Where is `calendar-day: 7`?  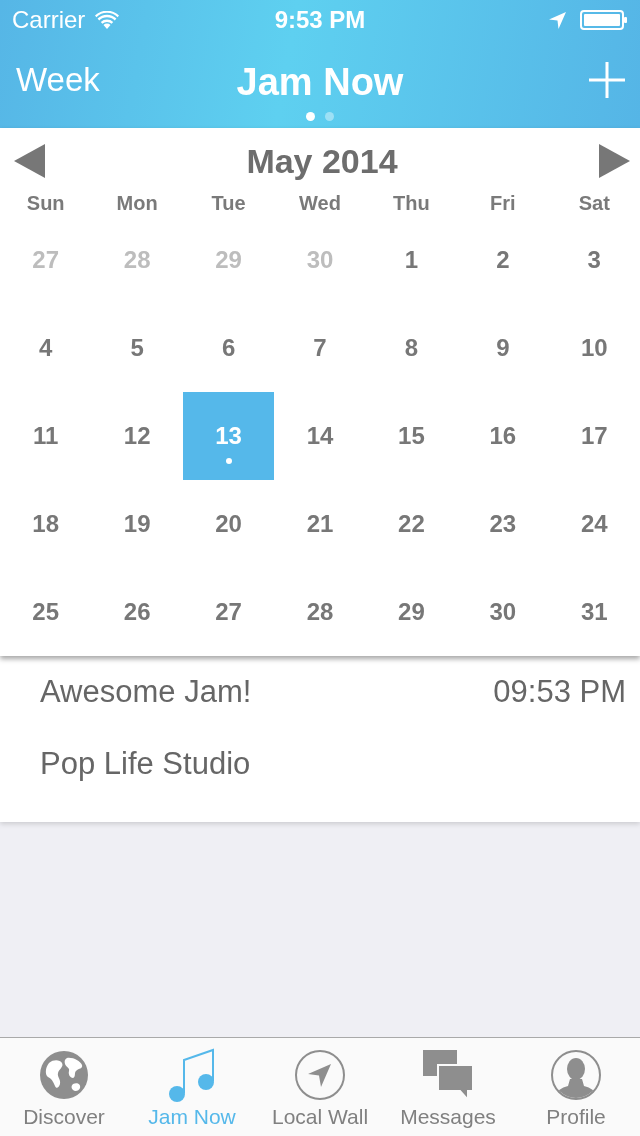 calendar-day: 7 is located at coordinates (320, 348).